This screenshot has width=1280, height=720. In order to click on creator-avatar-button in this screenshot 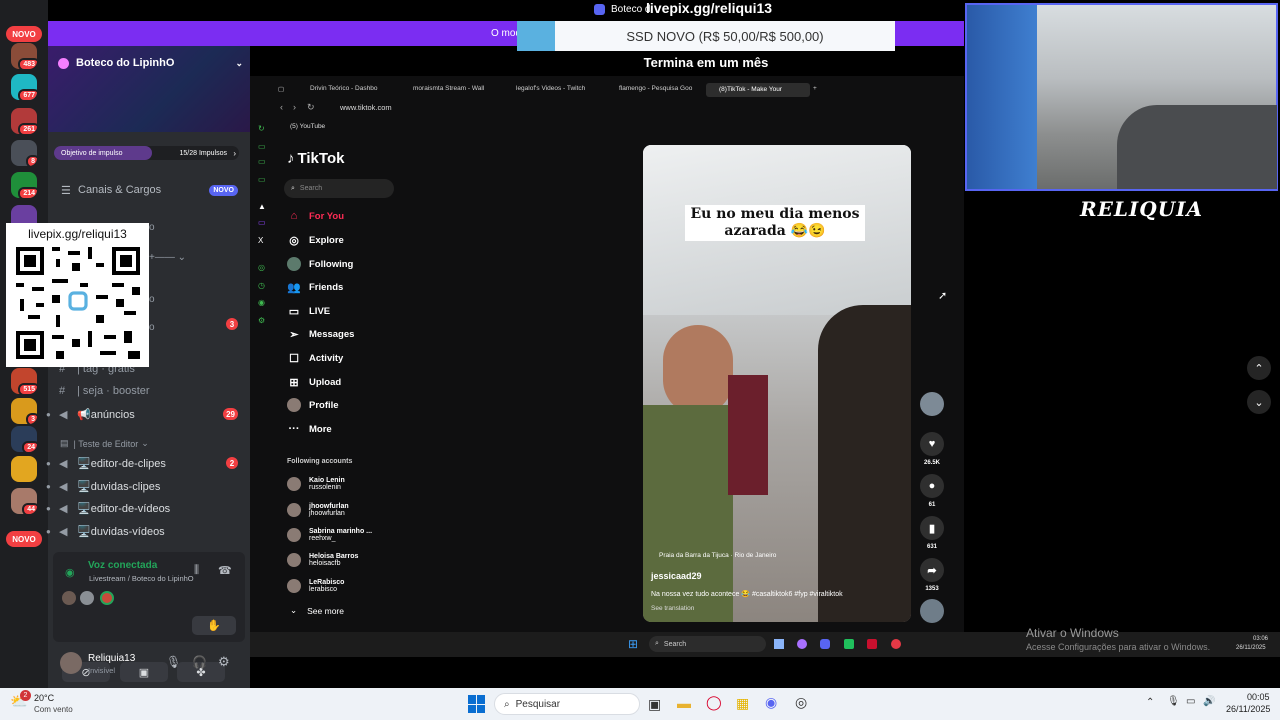, I will do `click(932, 406)`.